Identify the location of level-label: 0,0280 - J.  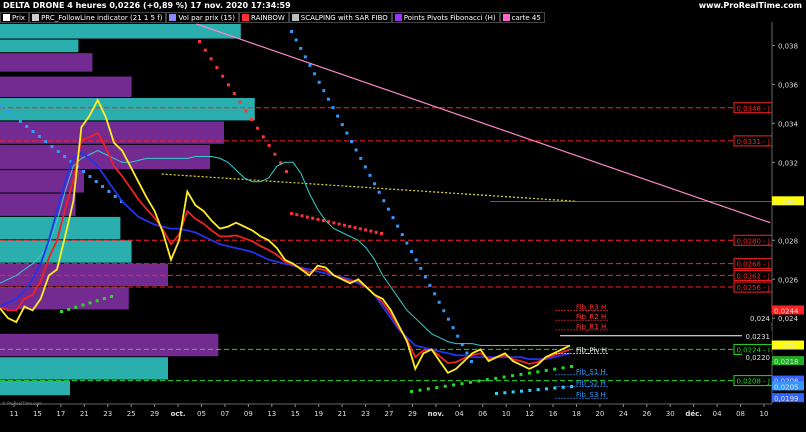
(753, 241).